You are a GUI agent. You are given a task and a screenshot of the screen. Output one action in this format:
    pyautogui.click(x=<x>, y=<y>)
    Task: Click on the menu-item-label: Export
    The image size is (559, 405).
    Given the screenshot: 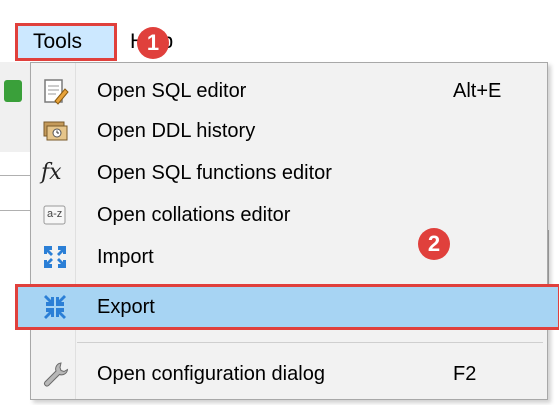 What is the action you would take?
    pyautogui.click(x=126, y=307)
    